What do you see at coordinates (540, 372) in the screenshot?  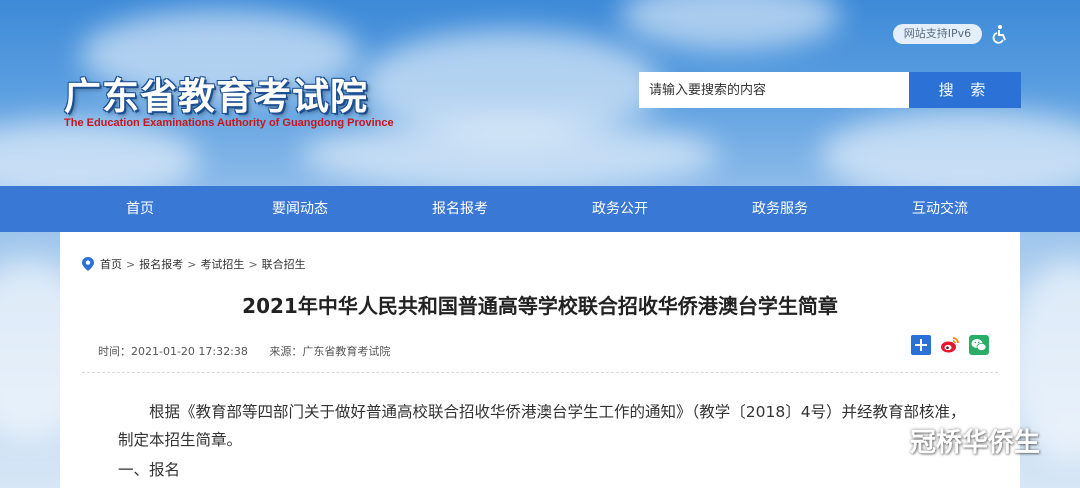 I see `meta-divider` at bounding box center [540, 372].